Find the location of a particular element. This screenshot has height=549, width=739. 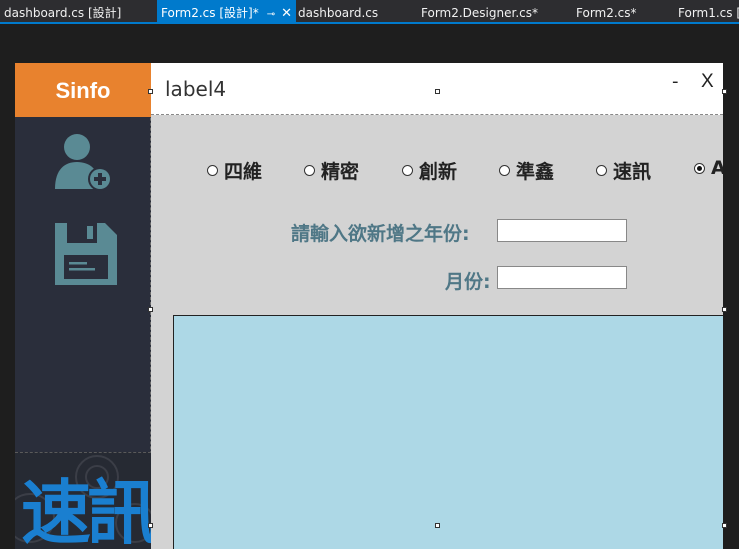

radio-option: 速訊 is located at coordinates (623, 170).